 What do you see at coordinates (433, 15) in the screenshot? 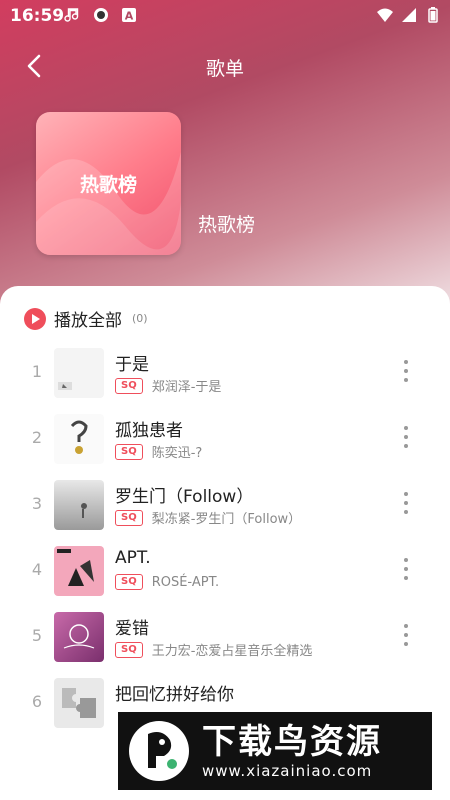
I see `battery-icon` at bounding box center [433, 15].